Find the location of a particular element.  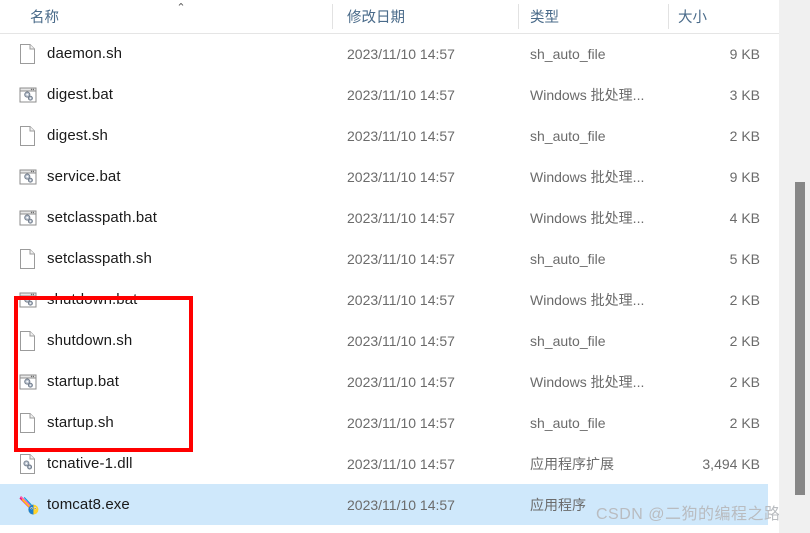

file-name-label: setclasspath.sh is located at coordinates (99, 258).